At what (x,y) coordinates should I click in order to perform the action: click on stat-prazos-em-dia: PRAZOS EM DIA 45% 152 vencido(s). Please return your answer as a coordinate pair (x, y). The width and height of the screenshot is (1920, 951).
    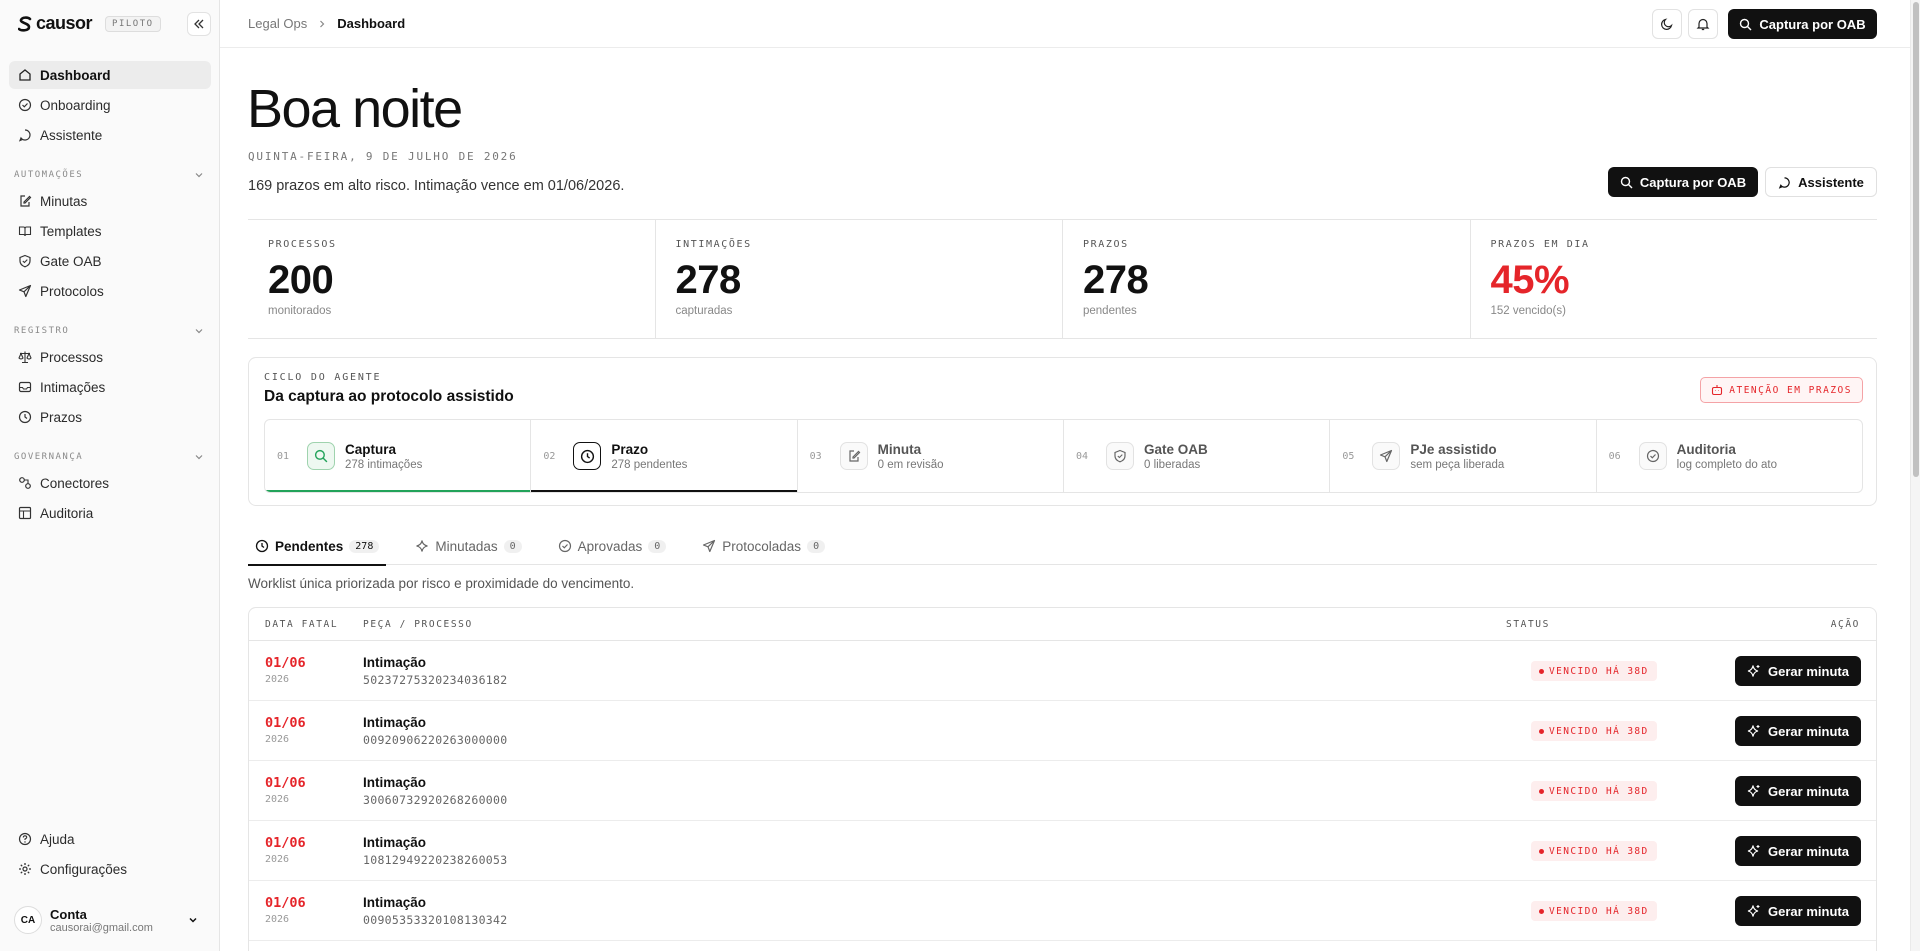
    Looking at the image, I should click on (1674, 279).